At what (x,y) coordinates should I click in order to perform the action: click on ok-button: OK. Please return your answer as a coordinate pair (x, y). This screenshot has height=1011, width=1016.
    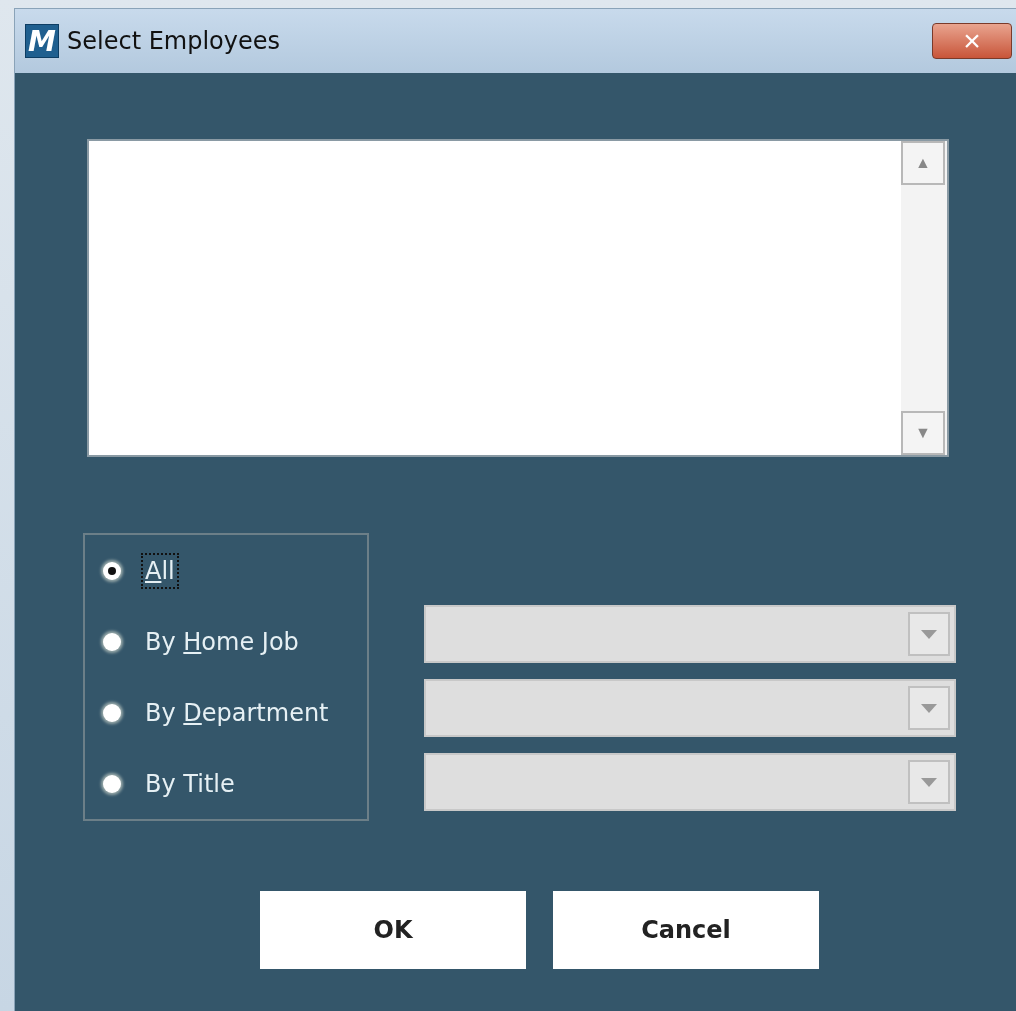
    Looking at the image, I should click on (393, 930).